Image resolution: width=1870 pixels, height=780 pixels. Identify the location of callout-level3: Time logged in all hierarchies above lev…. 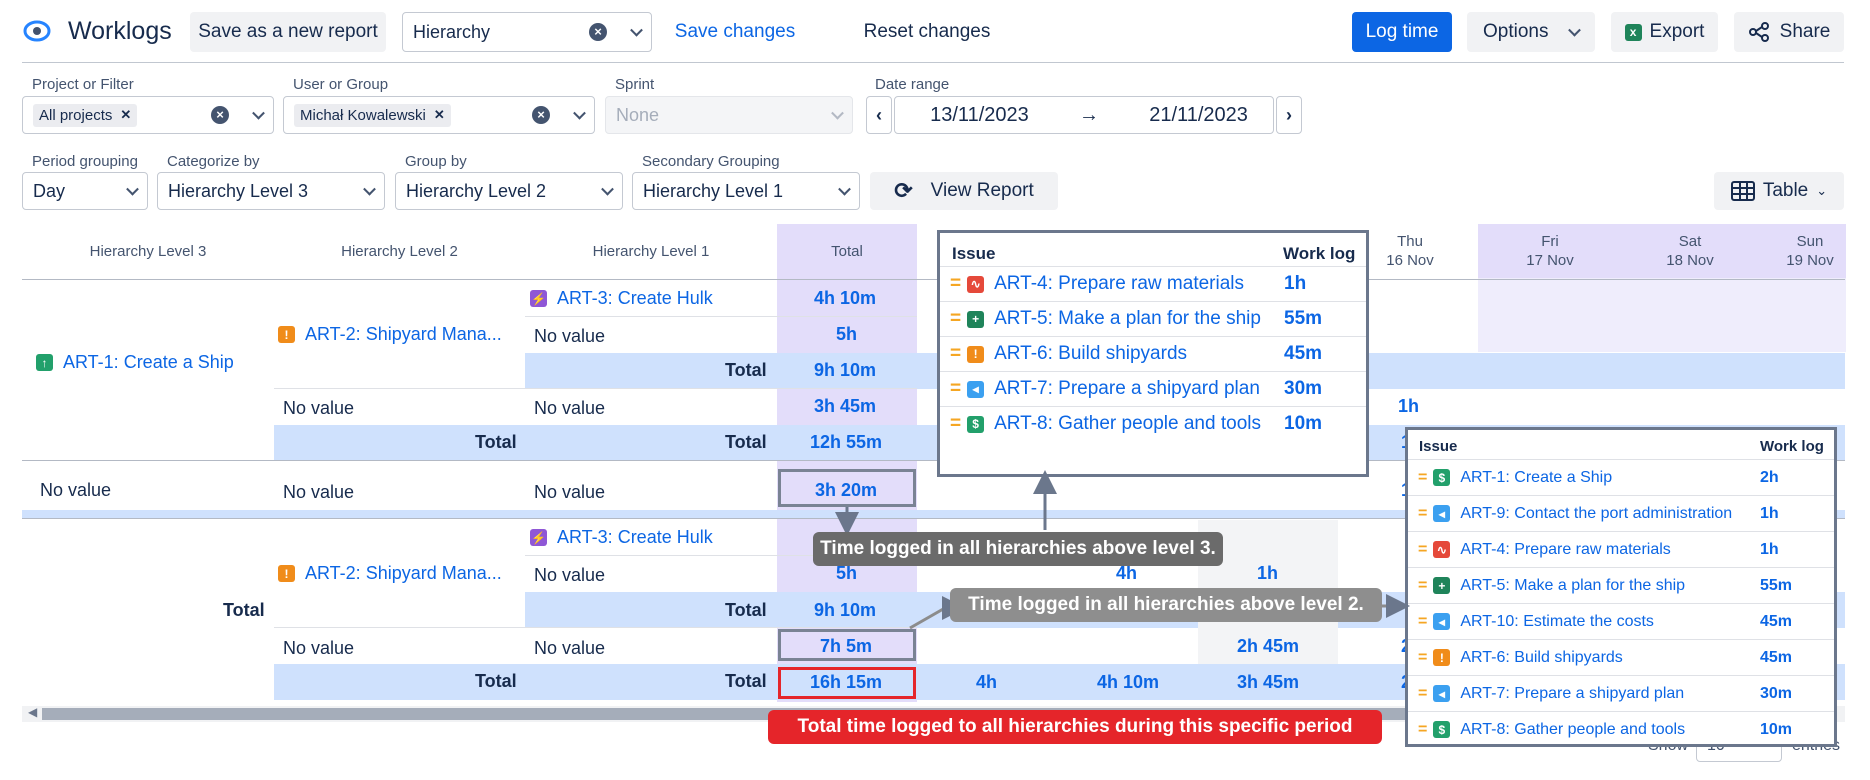
(1018, 549).